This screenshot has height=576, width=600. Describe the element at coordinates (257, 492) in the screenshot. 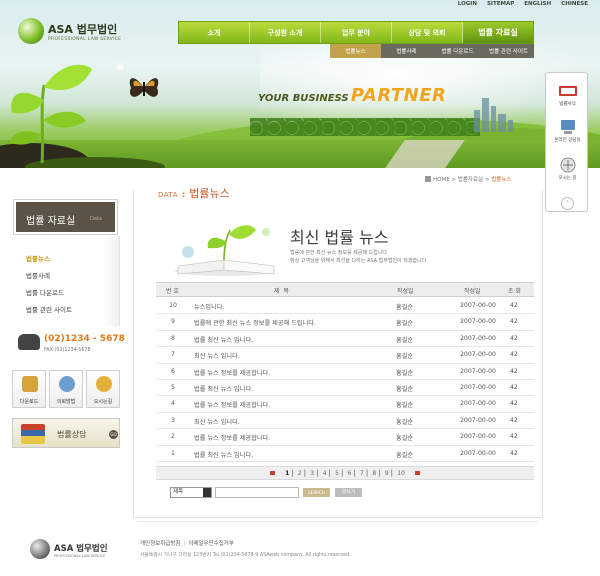

I see `search-input` at that location.